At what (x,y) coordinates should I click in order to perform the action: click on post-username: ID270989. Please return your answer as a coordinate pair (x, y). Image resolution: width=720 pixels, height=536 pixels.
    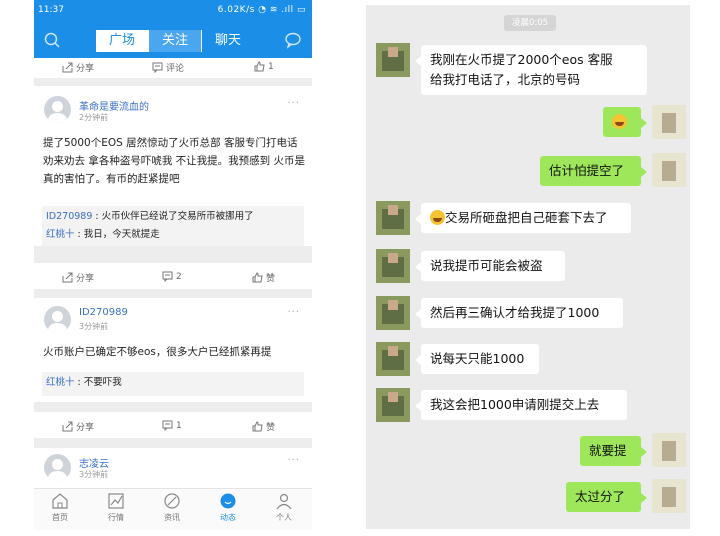
    Looking at the image, I should click on (103, 312).